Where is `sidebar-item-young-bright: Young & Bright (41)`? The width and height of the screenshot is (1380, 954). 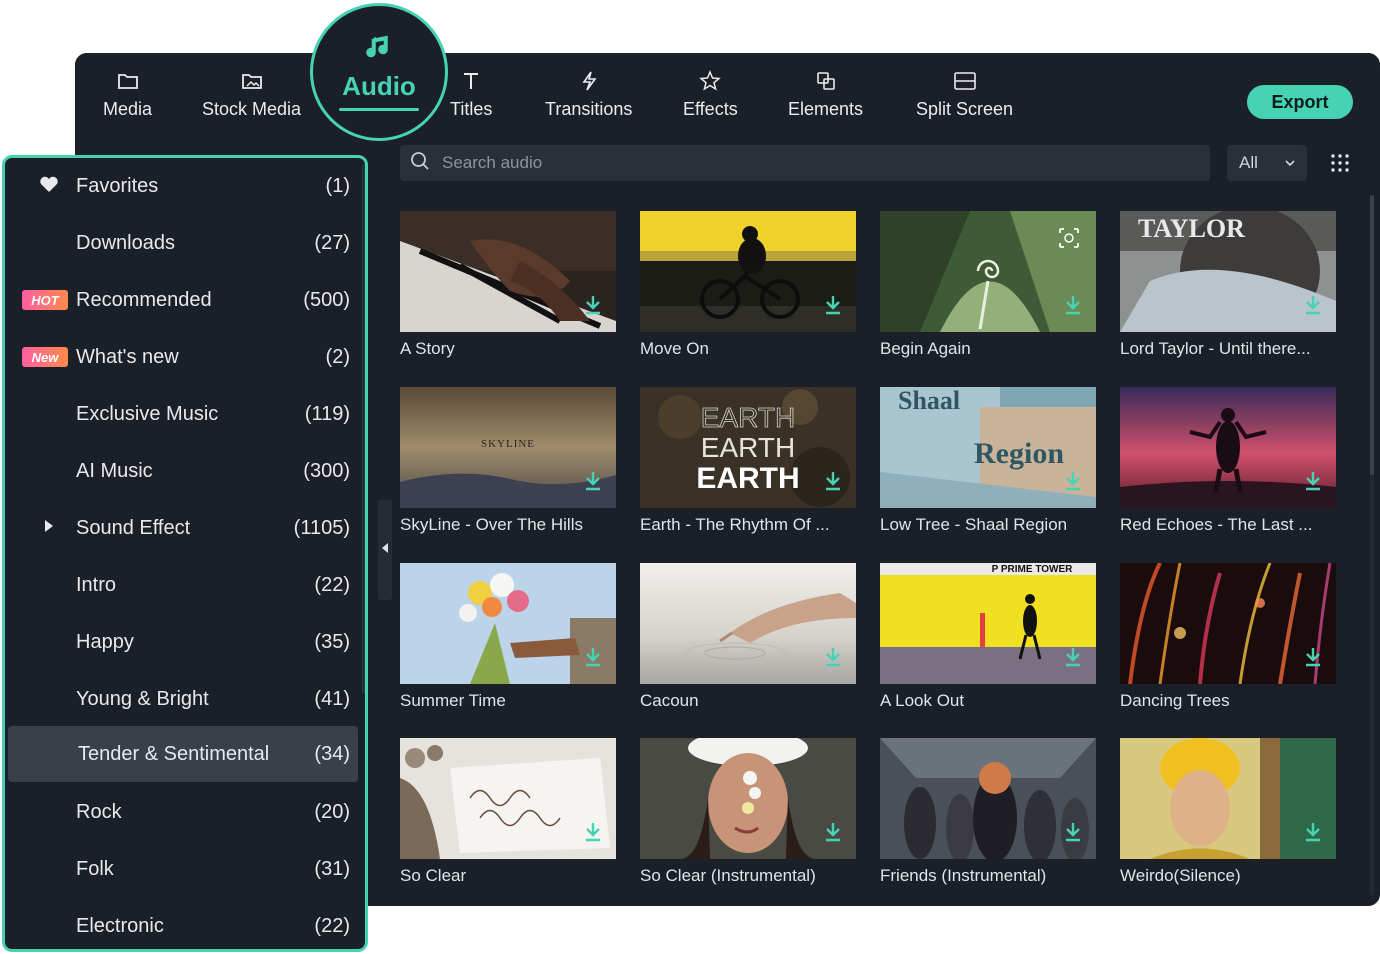 sidebar-item-young-bright: Young & Bright (41) is located at coordinates (183, 699).